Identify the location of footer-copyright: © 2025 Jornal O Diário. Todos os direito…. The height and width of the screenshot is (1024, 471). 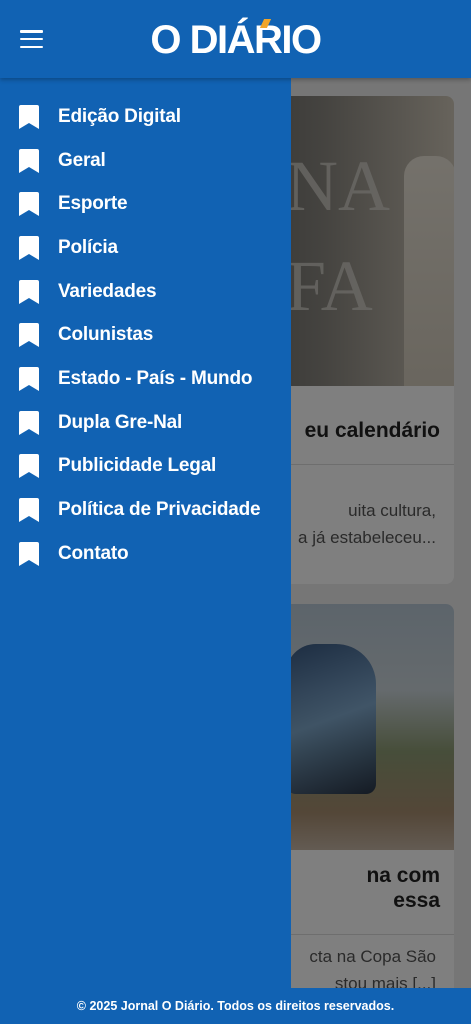
(235, 1006).